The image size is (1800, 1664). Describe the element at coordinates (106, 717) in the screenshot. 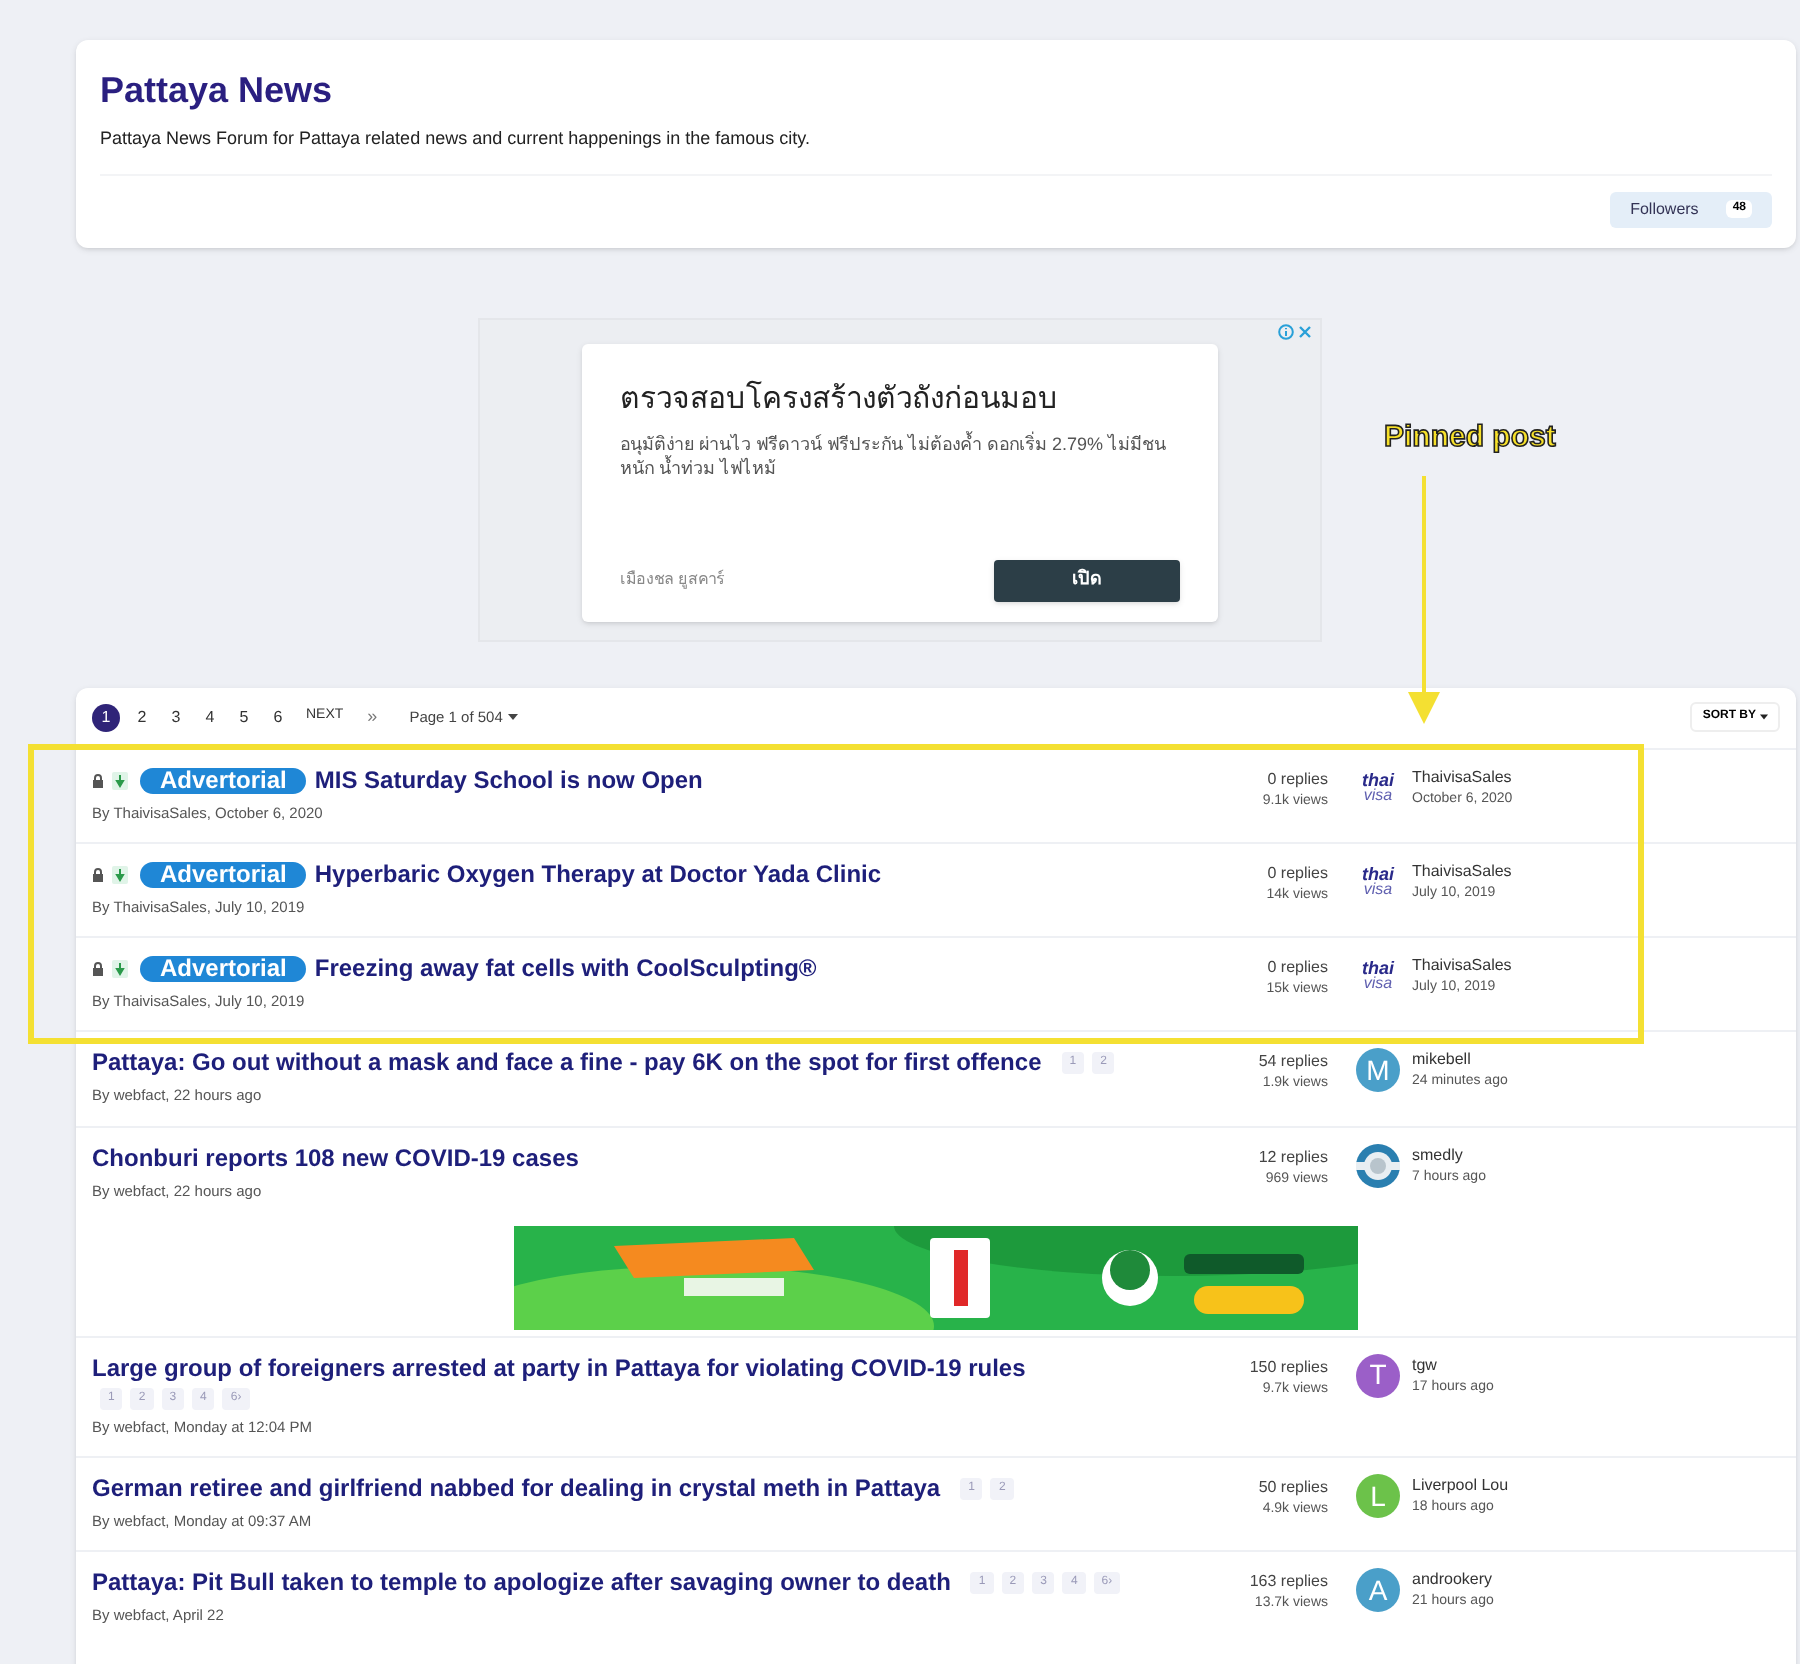

I see `page-link: 1` at that location.